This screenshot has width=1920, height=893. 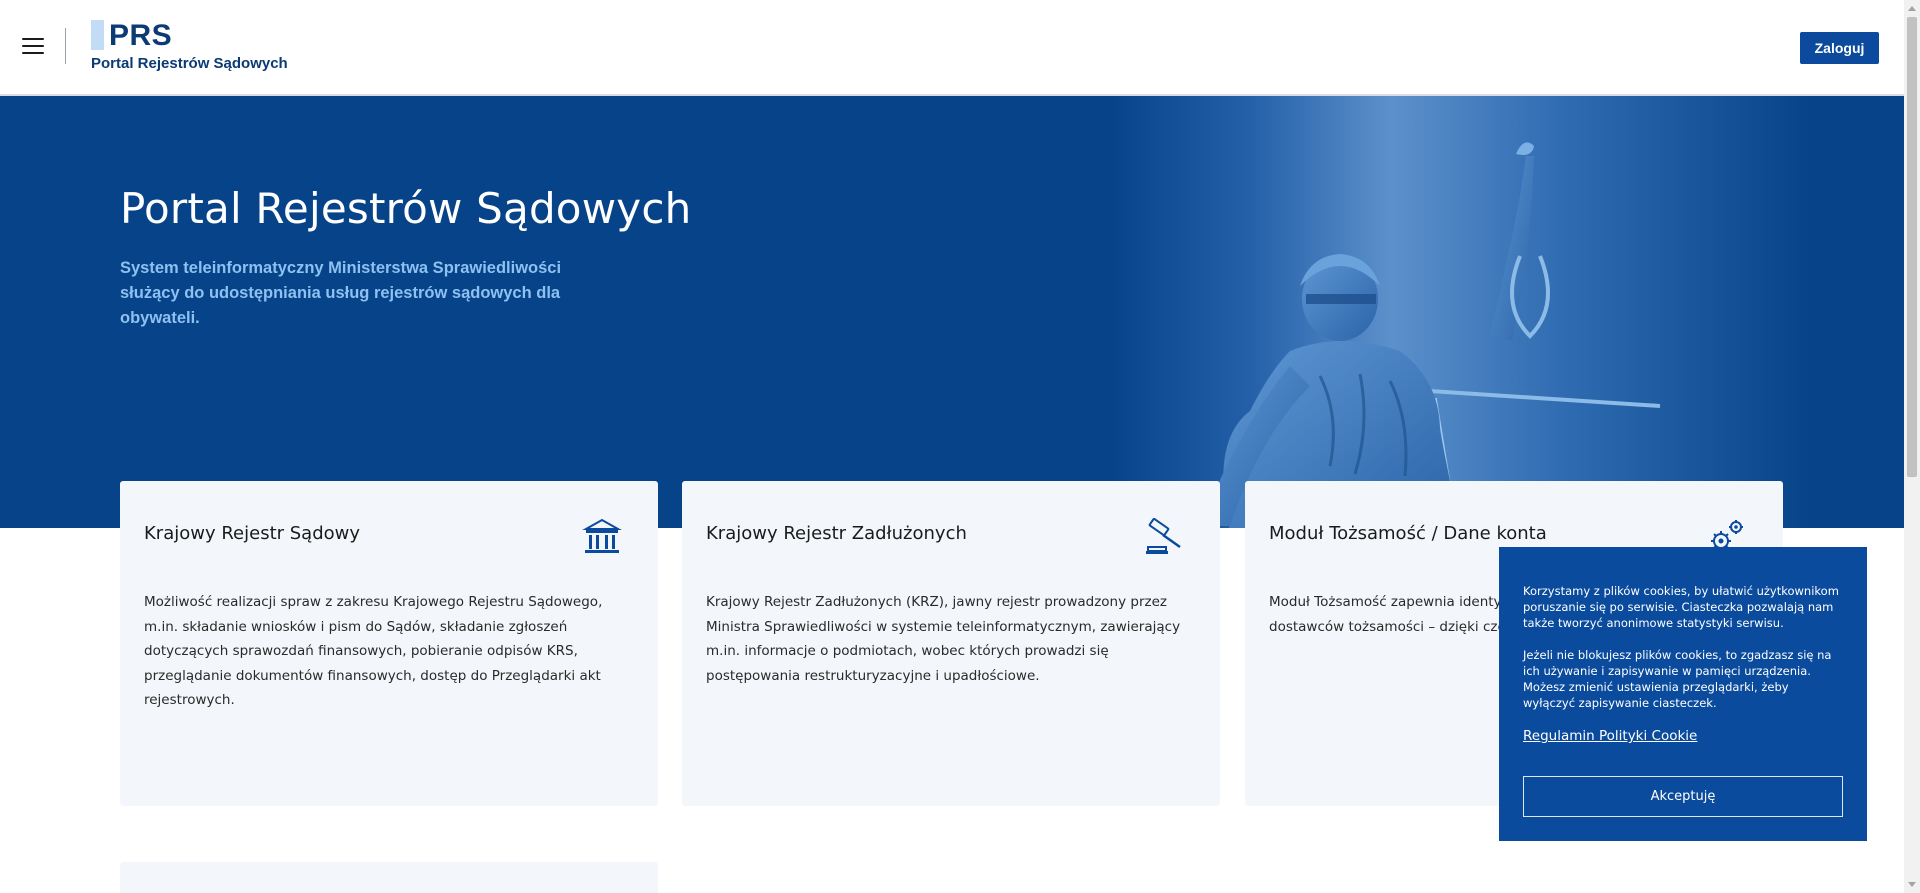 What do you see at coordinates (1912, 8) in the screenshot?
I see `scroll-up-arrow-icon` at bounding box center [1912, 8].